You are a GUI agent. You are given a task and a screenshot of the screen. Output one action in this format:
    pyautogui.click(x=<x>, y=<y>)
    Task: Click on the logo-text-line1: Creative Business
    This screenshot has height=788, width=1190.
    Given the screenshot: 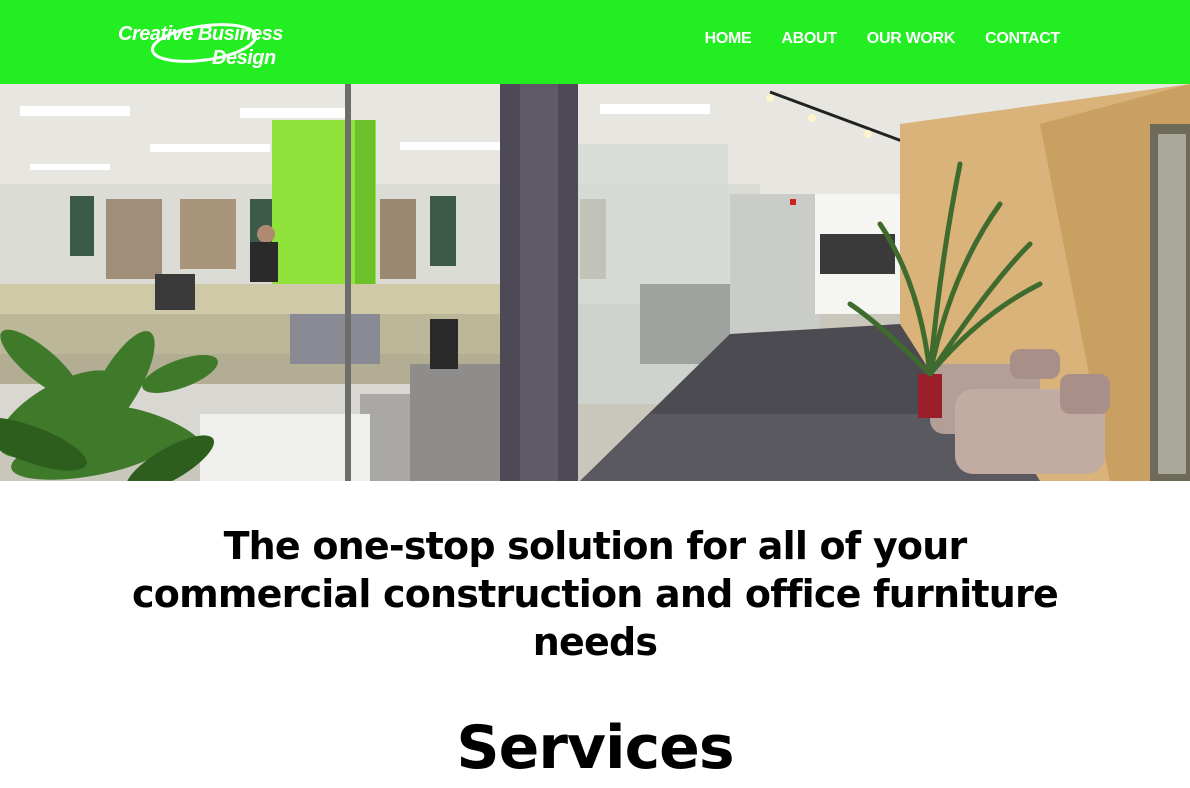 What is the action you would take?
    pyautogui.click(x=200, y=34)
    